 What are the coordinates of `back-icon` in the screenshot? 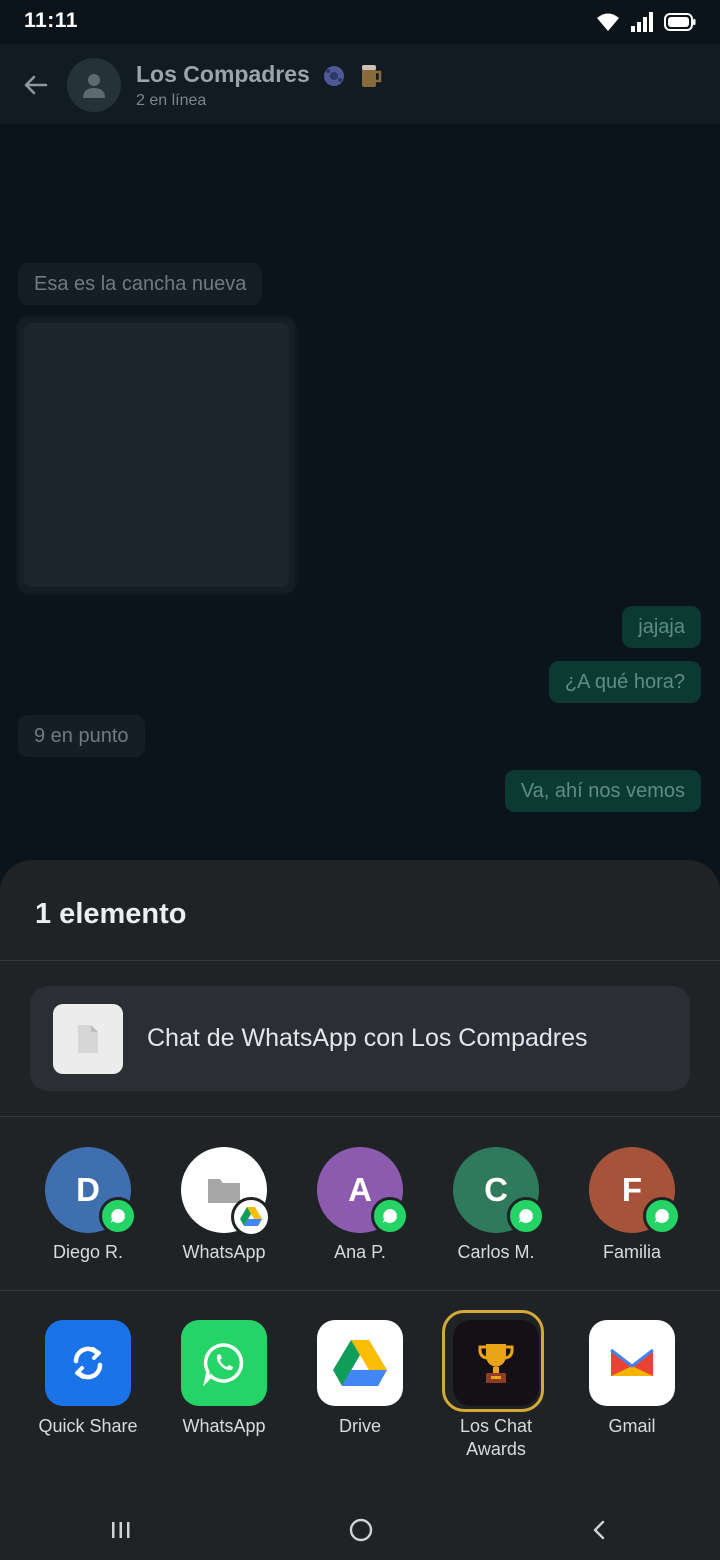 It's located at (600, 1530).